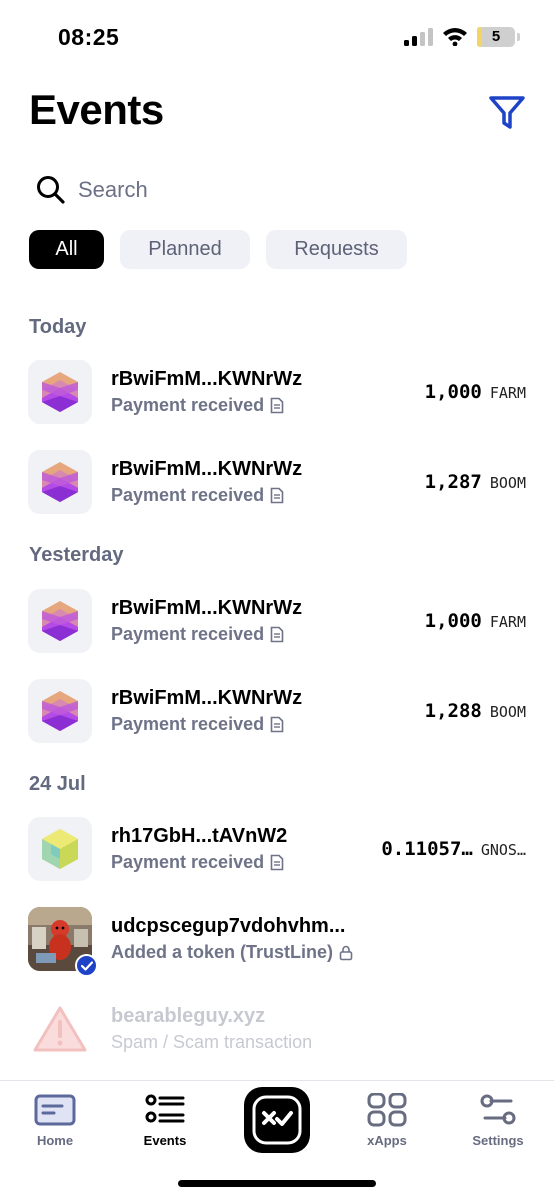 The image size is (554, 1199). Describe the element at coordinates (96, 109) in the screenshot. I see `page-title: Events` at that location.